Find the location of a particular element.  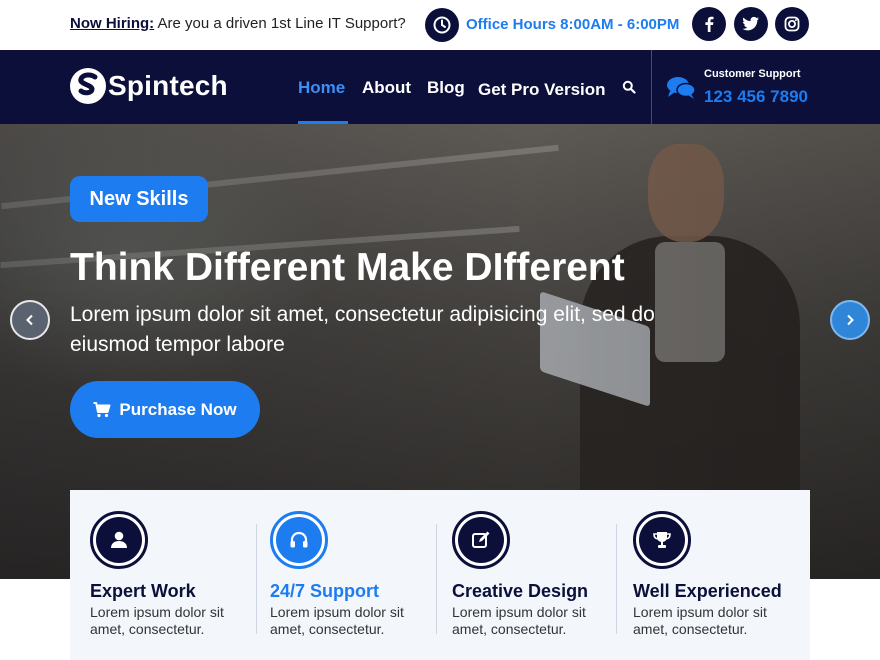

support-label: Customer Support is located at coordinates (752, 74).